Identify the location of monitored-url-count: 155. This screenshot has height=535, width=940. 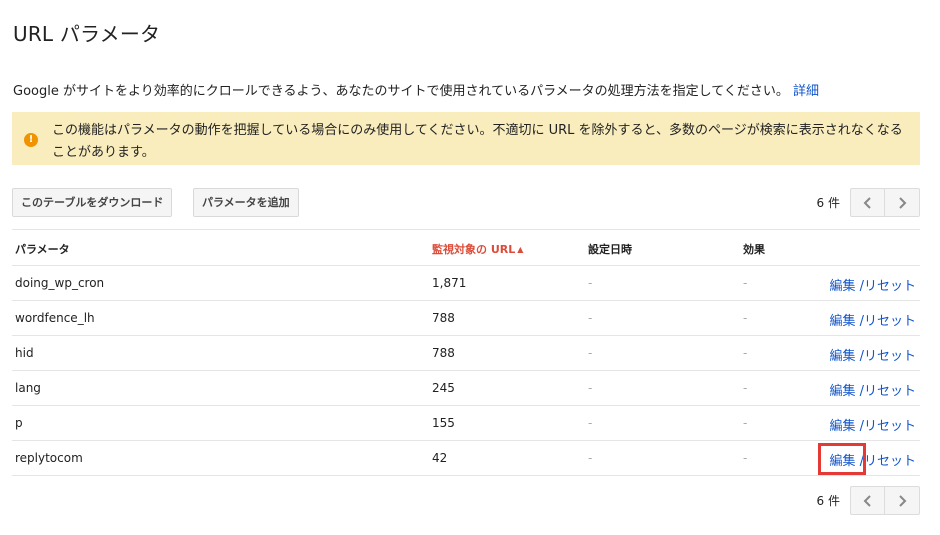
(443, 423).